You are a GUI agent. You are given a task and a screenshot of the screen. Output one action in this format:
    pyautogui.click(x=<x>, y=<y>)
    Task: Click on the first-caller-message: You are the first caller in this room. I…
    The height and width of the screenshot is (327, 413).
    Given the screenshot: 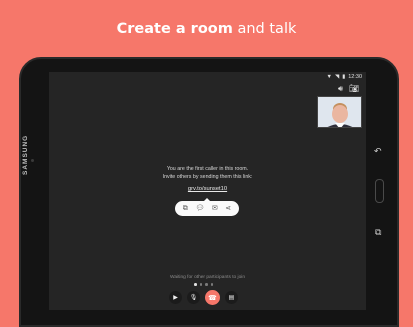 What is the action you would take?
    pyautogui.click(x=207, y=173)
    